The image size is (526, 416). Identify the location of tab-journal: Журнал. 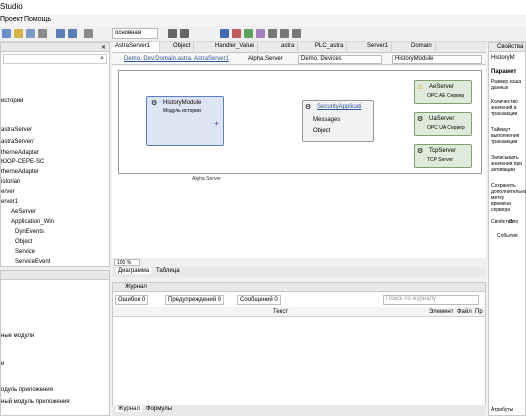
(129, 409).